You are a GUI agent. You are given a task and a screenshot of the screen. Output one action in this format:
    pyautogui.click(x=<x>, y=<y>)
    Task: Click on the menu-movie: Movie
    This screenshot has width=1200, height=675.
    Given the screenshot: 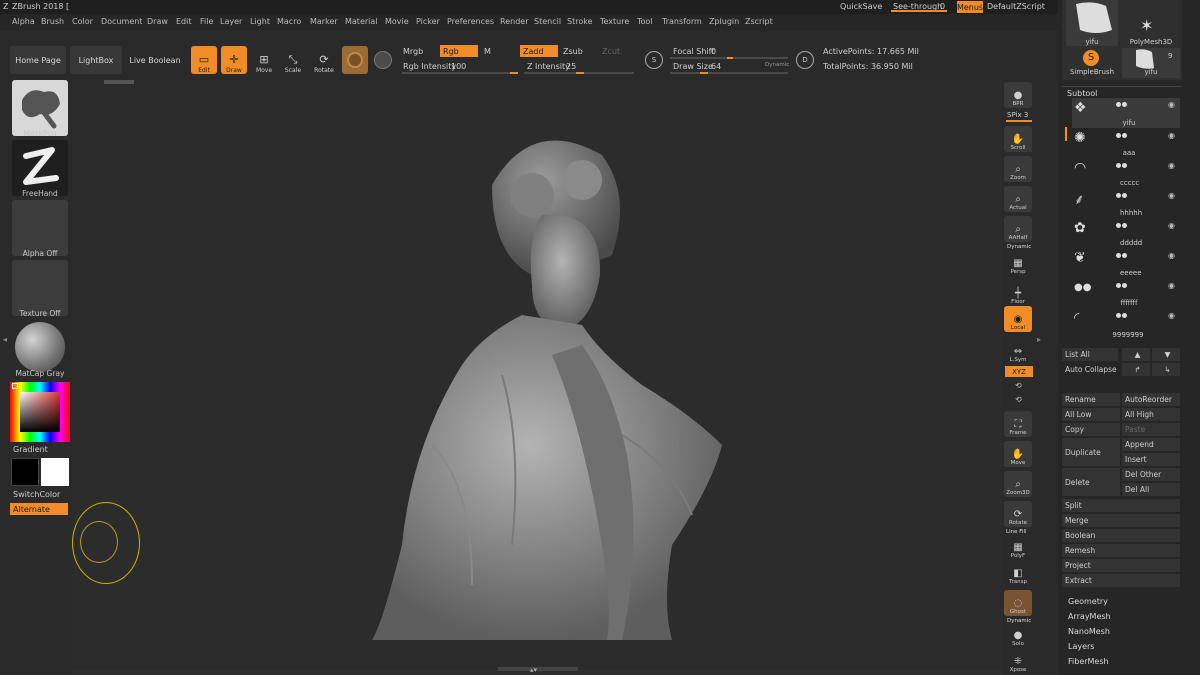 What is the action you would take?
    pyautogui.click(x=397, y=21)
    